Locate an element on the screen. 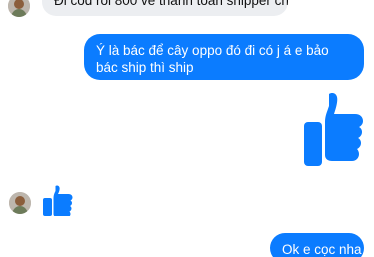 This screenshot has width=374, height=257. incoming-message: Đi cod rồi 800 về thanh toán shipper chứ is located at coordinates (165, 8).